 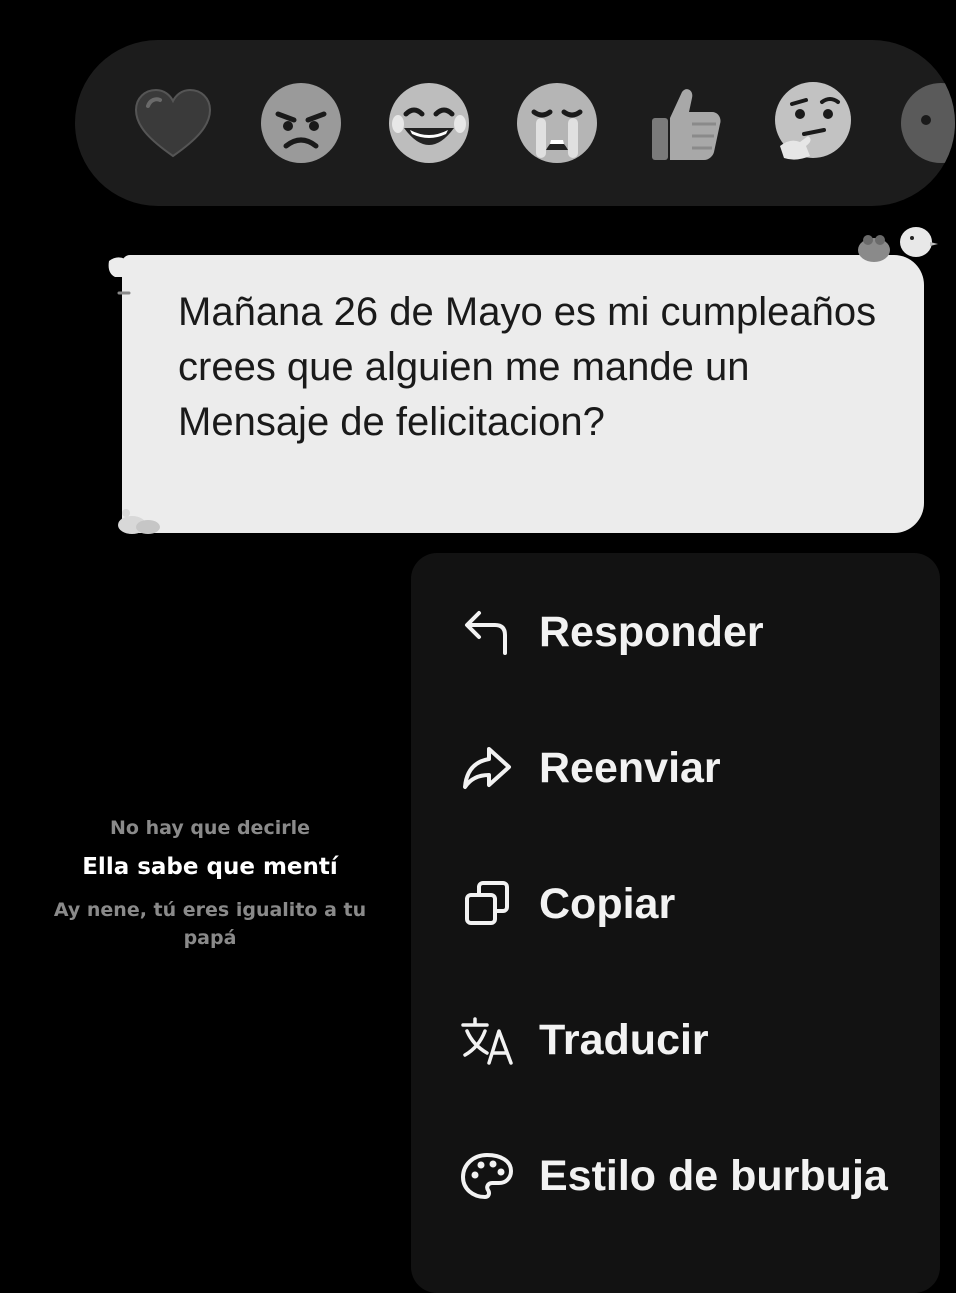 What do you see at coordinates (301, 123) in the screenshot?
I see `angry-face-icon` at bounding box center [301, 123].